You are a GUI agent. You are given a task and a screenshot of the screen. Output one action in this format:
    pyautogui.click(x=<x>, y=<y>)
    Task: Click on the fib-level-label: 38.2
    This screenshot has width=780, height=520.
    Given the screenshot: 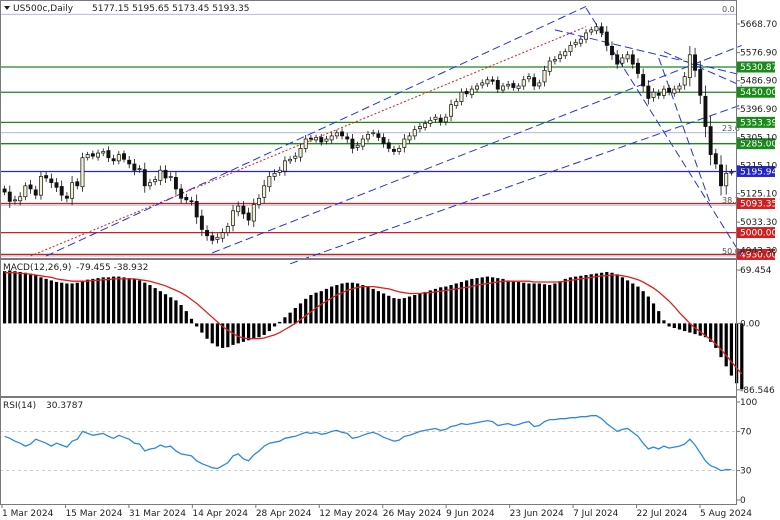 What is the action you would take?
    pyautogui.click(x=731, y=200)
    